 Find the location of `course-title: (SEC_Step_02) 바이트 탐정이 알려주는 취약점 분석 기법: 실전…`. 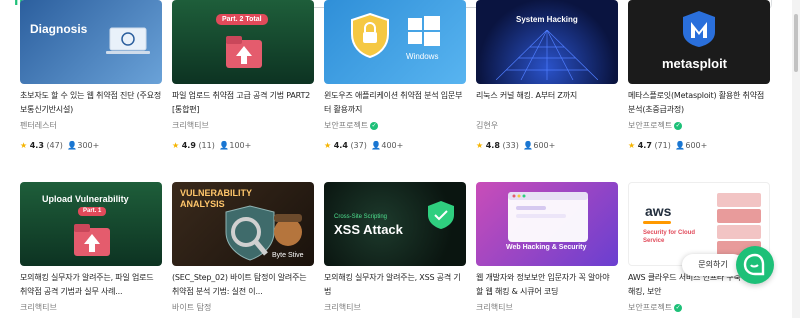

course-title: (SEC_Step_02) 바이트 탐정이 알려주는 취약점 분석 기법: 실전… is located at coordinates (243, 285).